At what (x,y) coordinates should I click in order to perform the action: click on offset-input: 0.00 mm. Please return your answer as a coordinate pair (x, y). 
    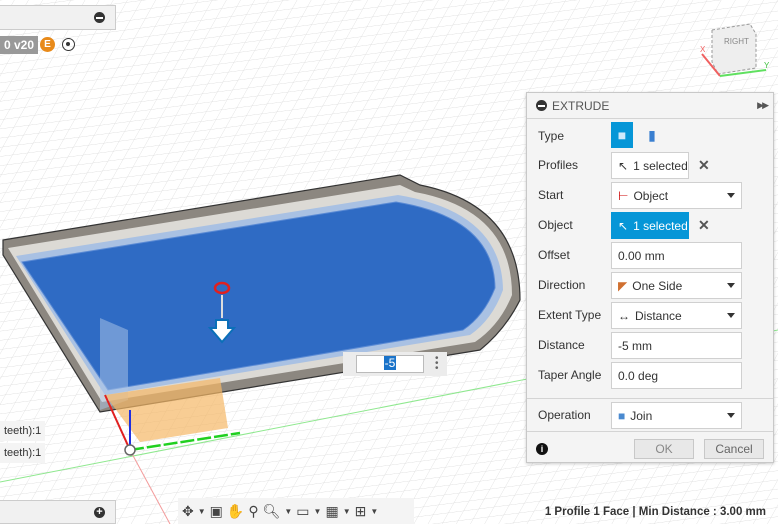
    Looking at the image, I should click on (676, 255).